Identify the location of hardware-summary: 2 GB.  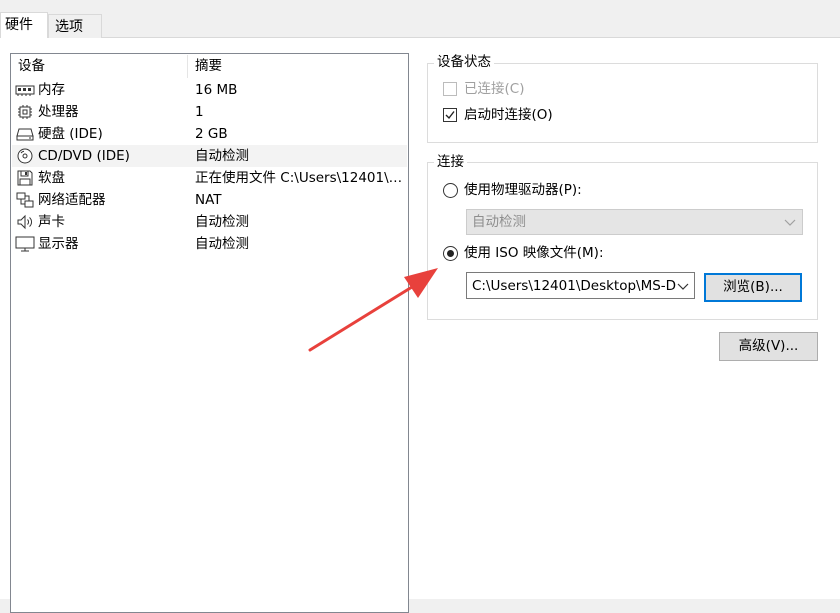
(211, 134).